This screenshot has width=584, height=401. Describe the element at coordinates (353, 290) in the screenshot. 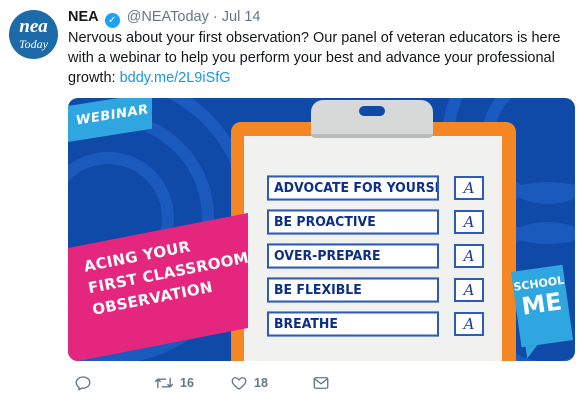

I see `checklist-item-label: BE FLEXIBLE` at that location.